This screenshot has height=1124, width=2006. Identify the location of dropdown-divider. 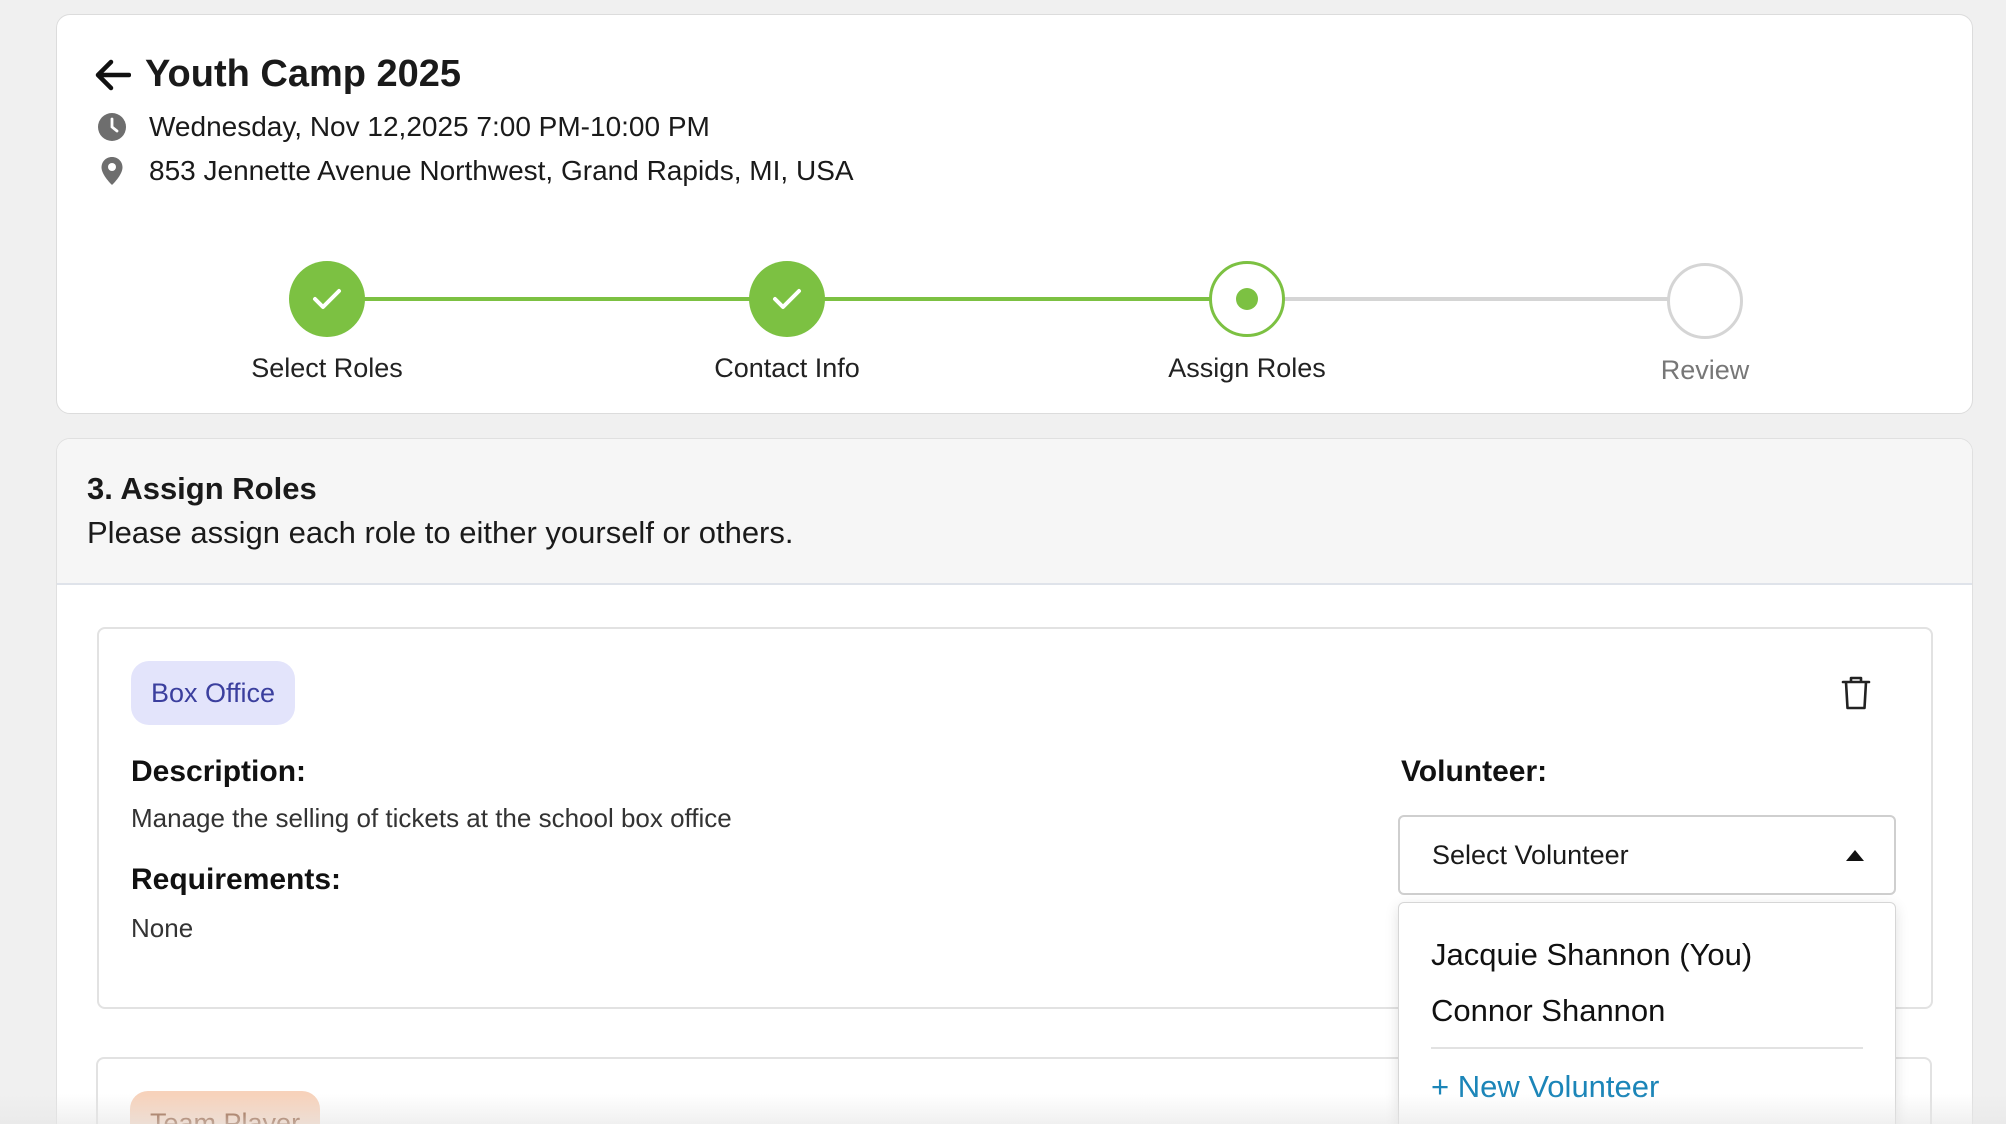
(1647, 1048).